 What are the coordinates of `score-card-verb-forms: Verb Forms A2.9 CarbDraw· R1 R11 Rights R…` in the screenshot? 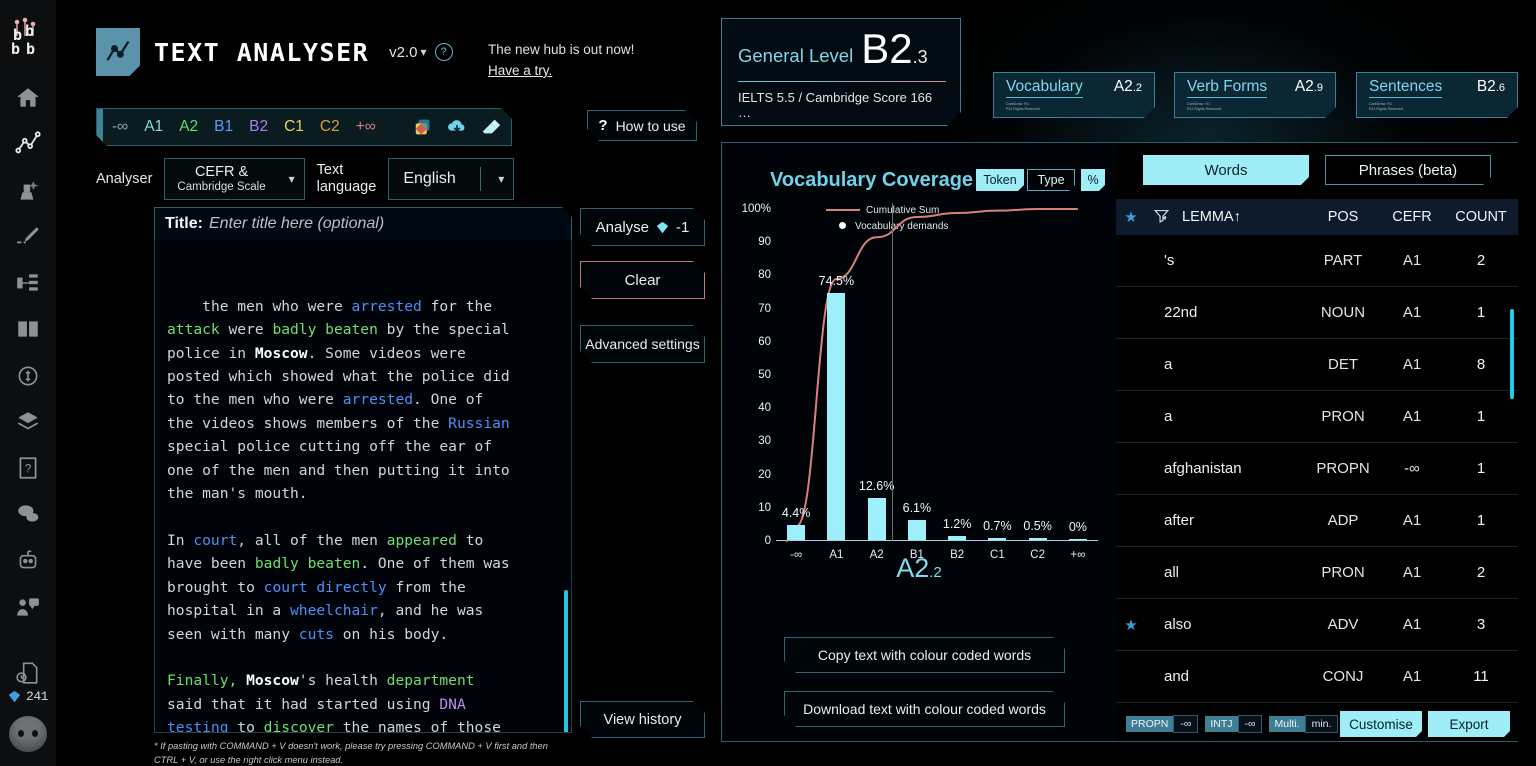 It's located at (1255, 95).